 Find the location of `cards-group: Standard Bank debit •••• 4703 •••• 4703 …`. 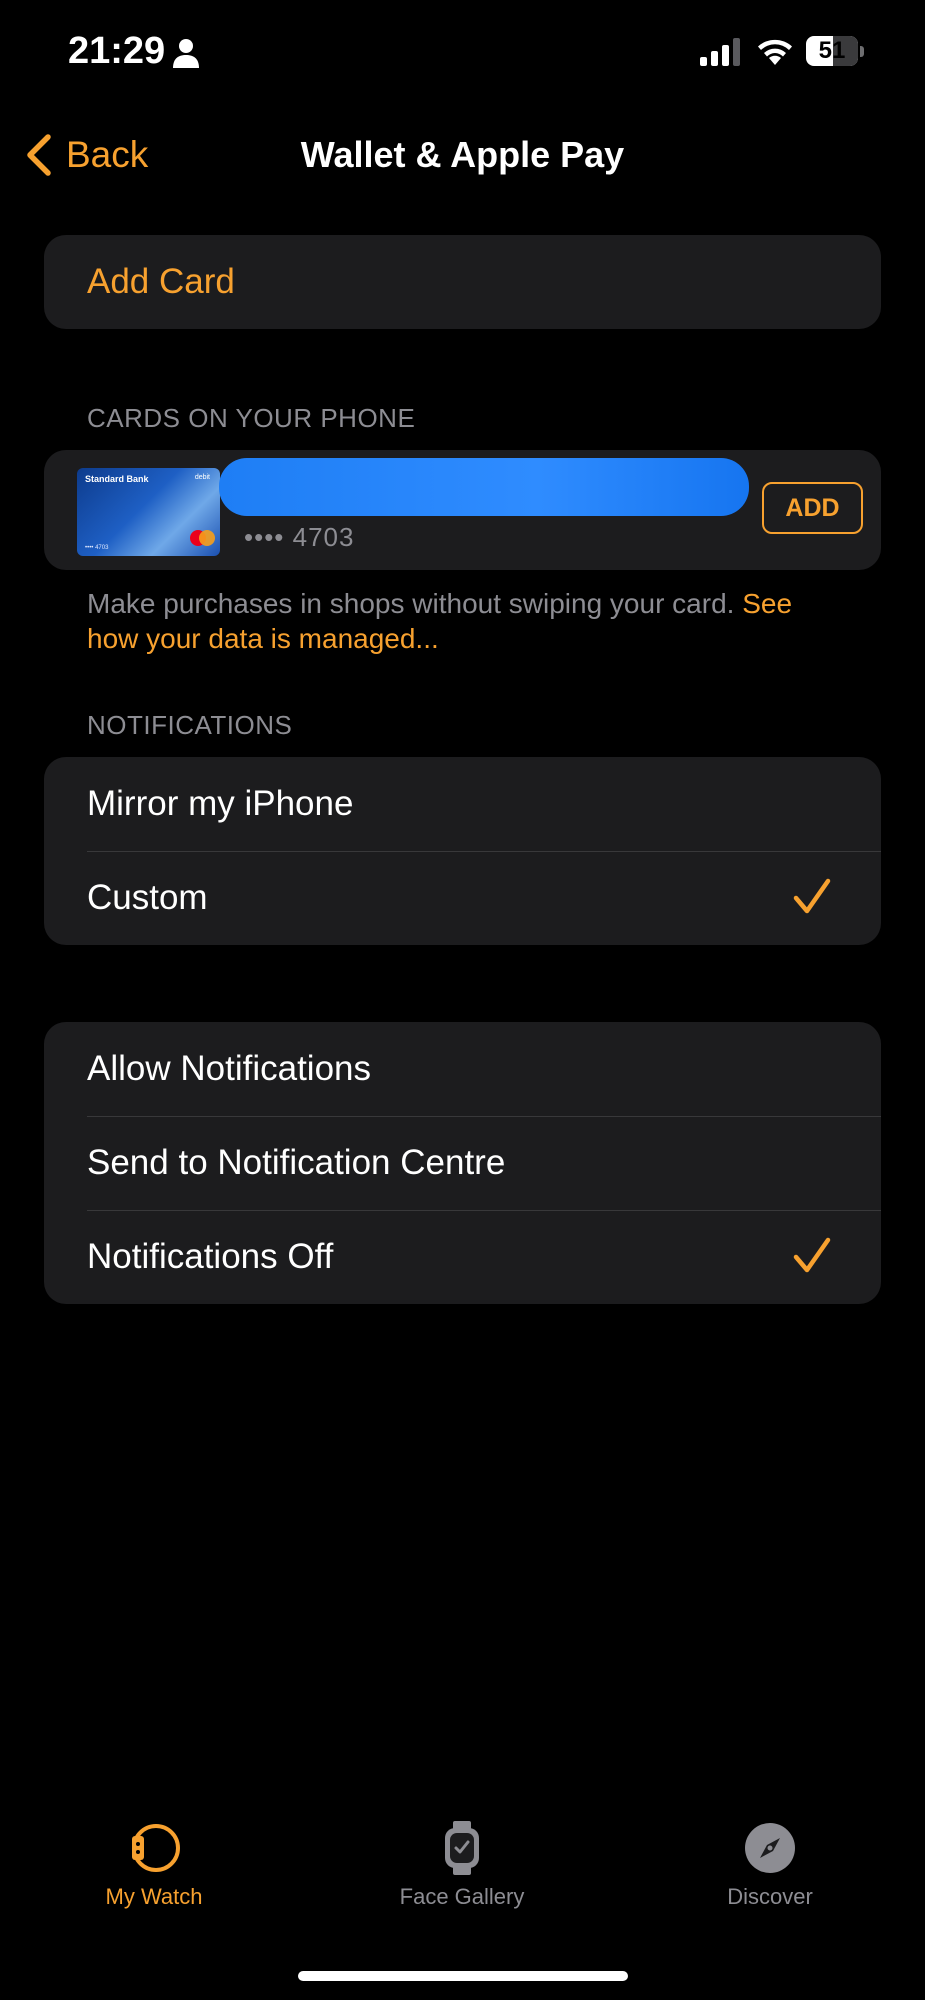

cards-group: Standard Bank debit •••• 4703 •••• 4703 … is located at coordinates (462, 510).